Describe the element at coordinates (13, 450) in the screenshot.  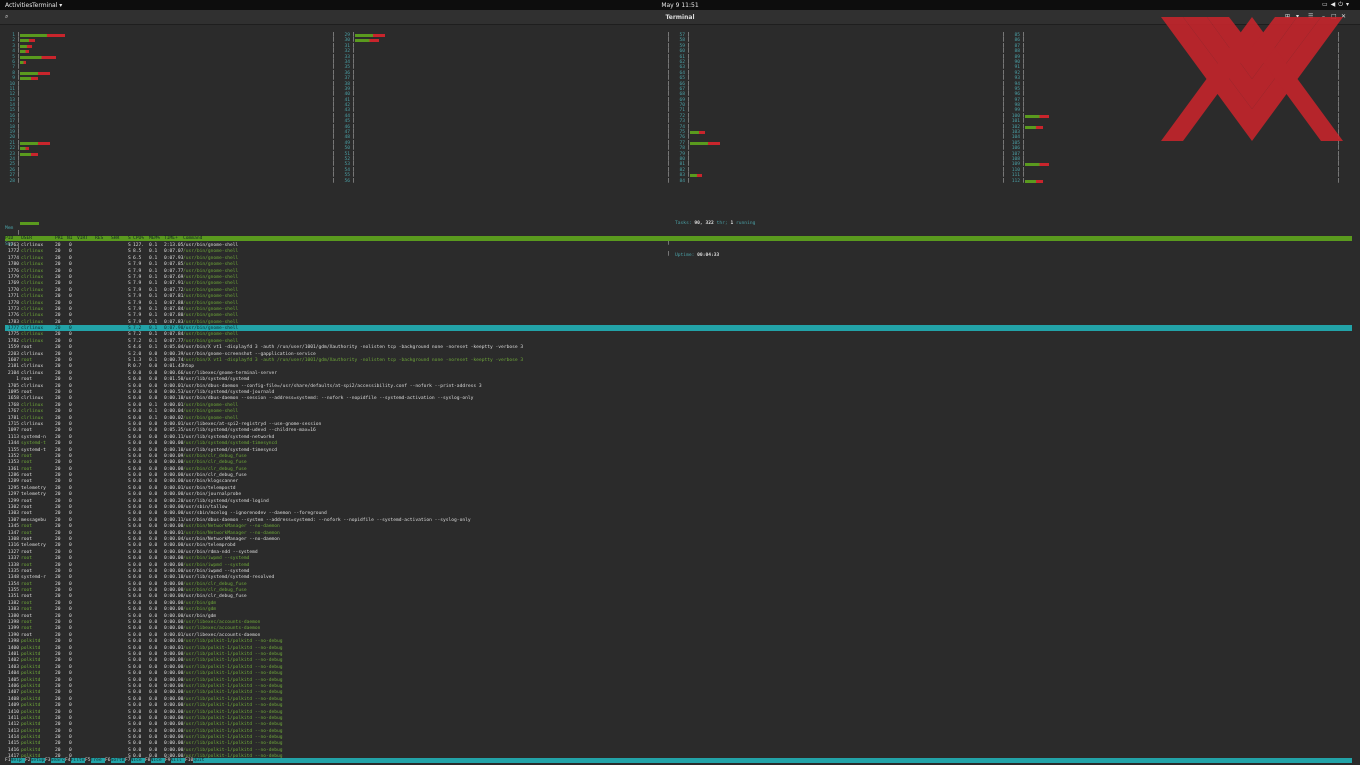
I see `process-pid: 1155` at that location.